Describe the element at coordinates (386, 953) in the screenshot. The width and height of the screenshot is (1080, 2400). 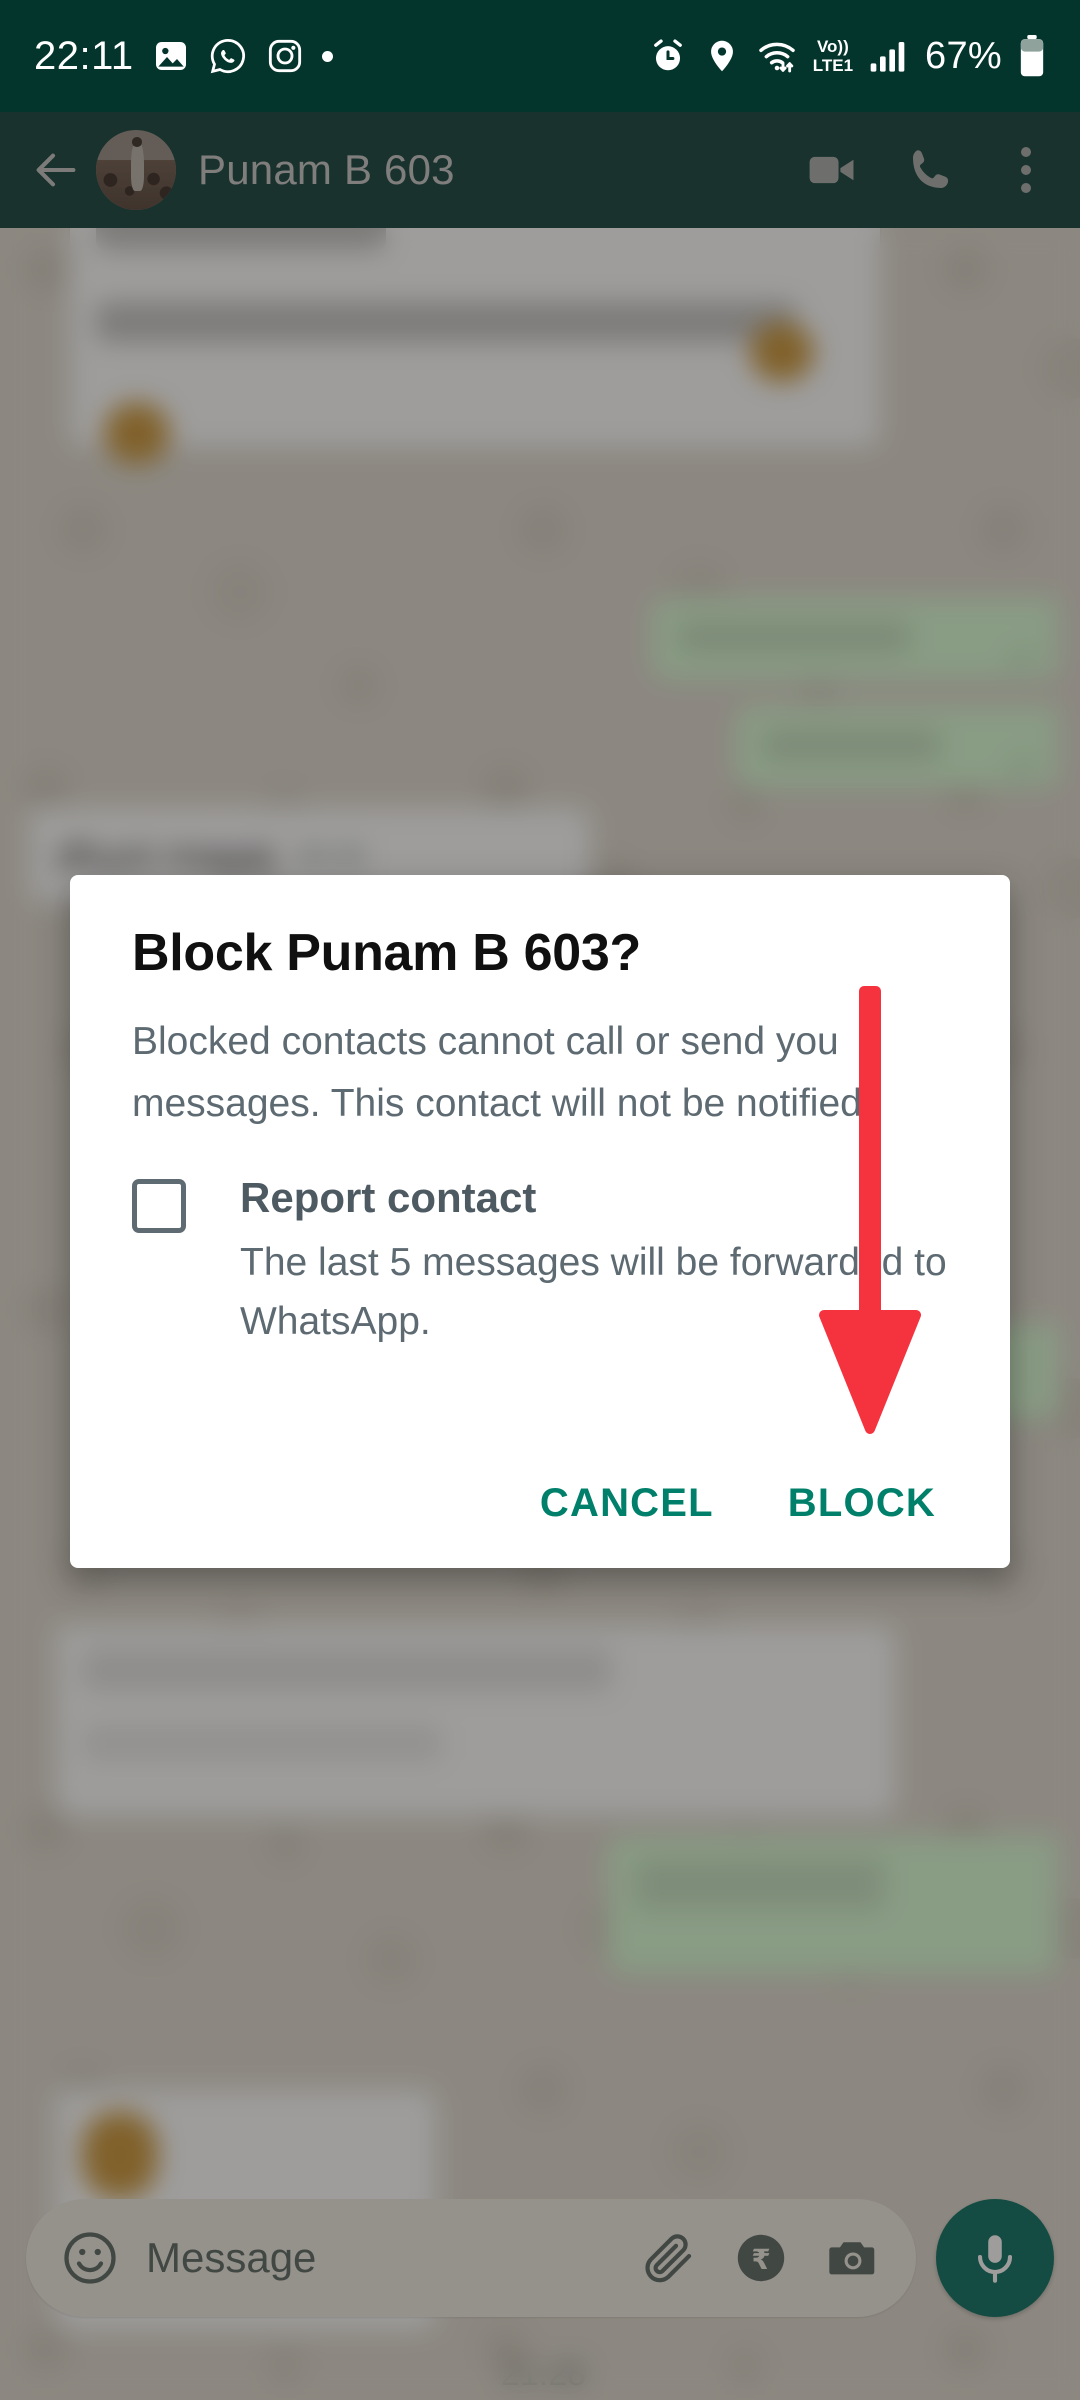
I see `dialog-title: Block Punam B 603?` at that location.